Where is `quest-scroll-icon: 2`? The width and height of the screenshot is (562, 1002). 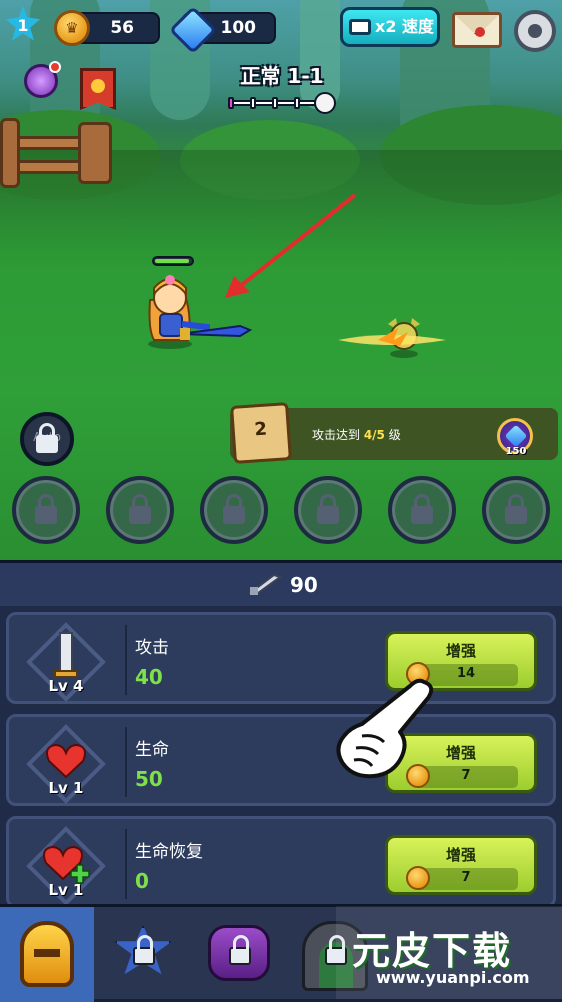 quest-scroll-icon: 2 is located at coordinates (261, 433).